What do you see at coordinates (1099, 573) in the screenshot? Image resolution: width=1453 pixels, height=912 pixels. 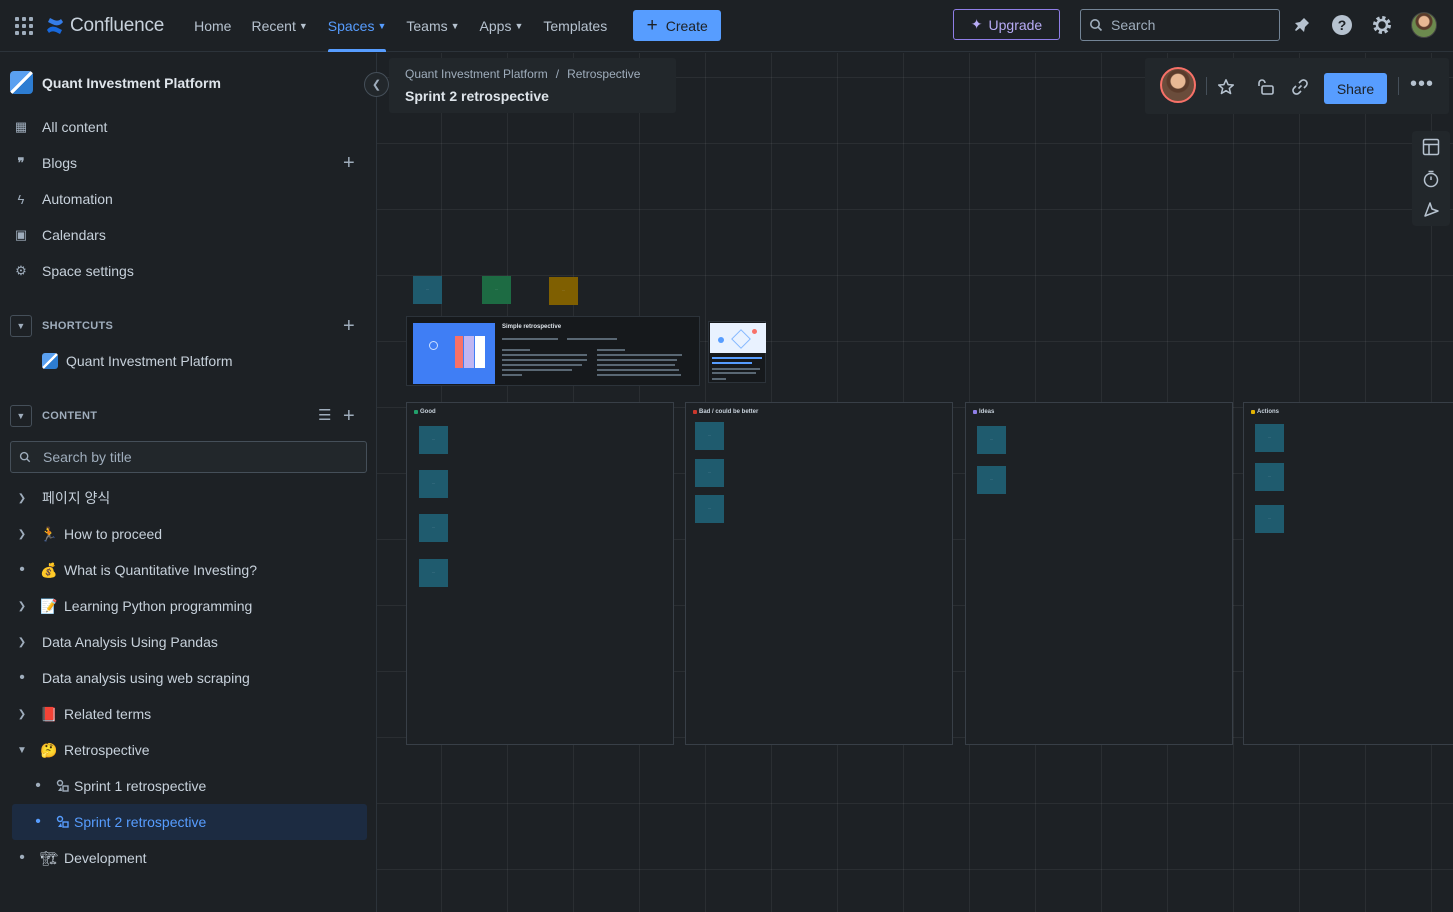 I see `retro-column-ideas: Ideas ··· ···` at bounding box center [1099, 573].